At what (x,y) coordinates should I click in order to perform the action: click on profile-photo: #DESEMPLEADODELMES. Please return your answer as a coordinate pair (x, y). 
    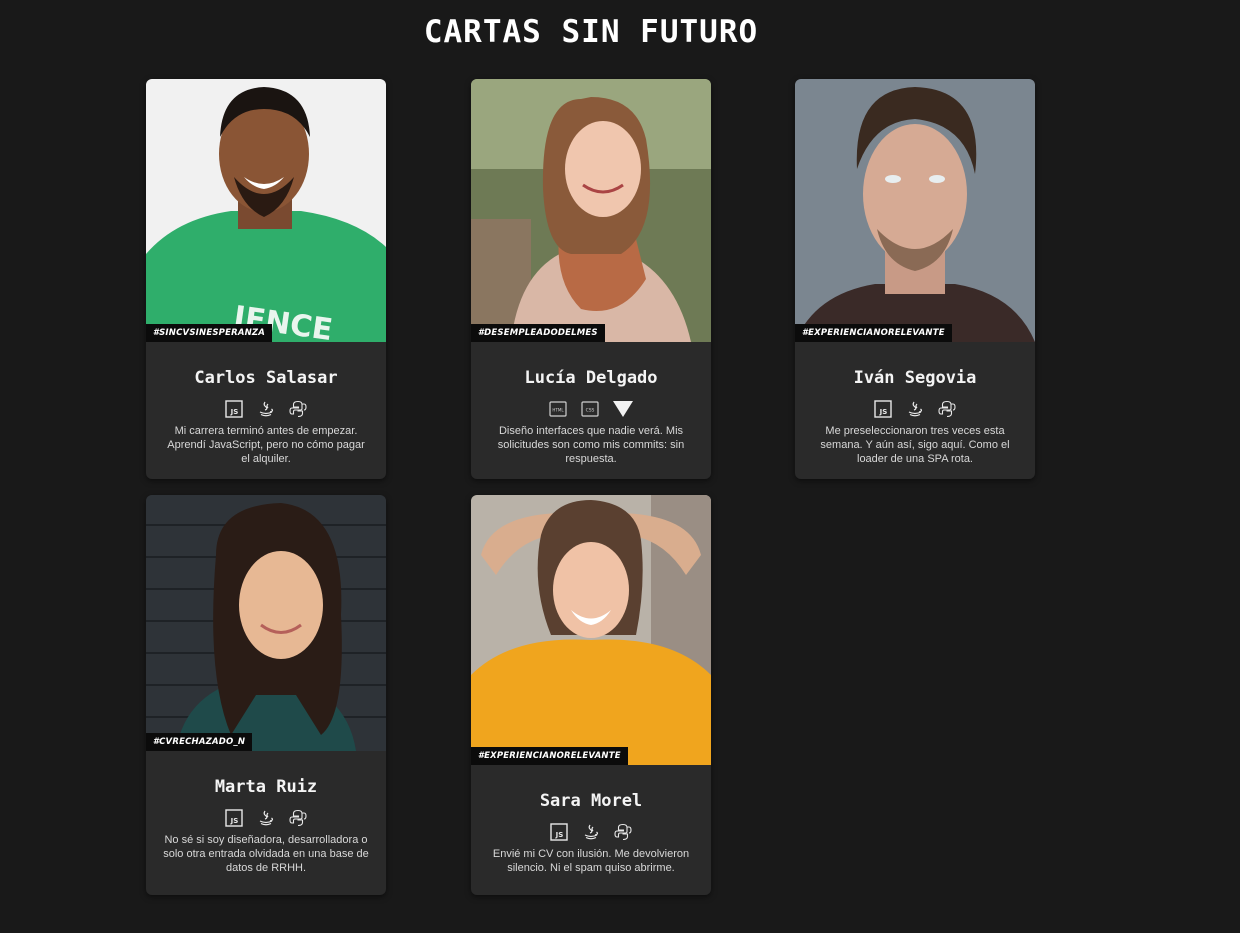
    Looking at the image, I should click on (591, 210).